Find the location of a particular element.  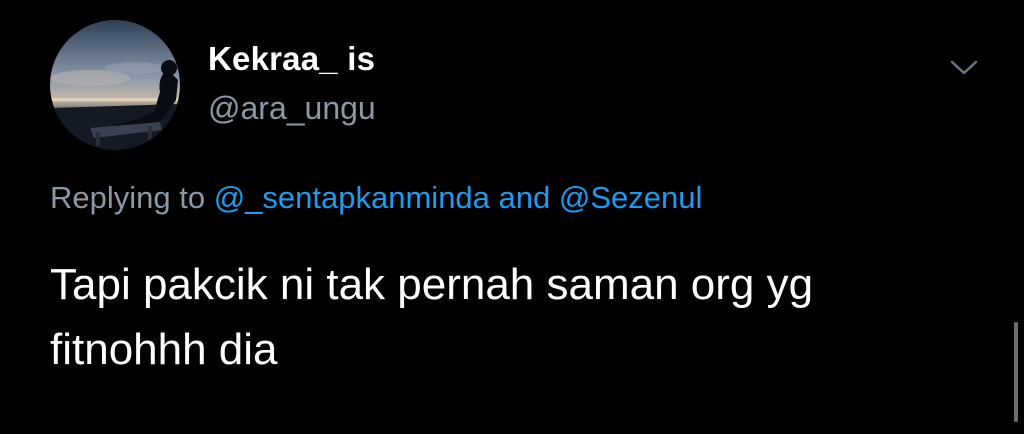

avatar is located at coordinates (115, 85).